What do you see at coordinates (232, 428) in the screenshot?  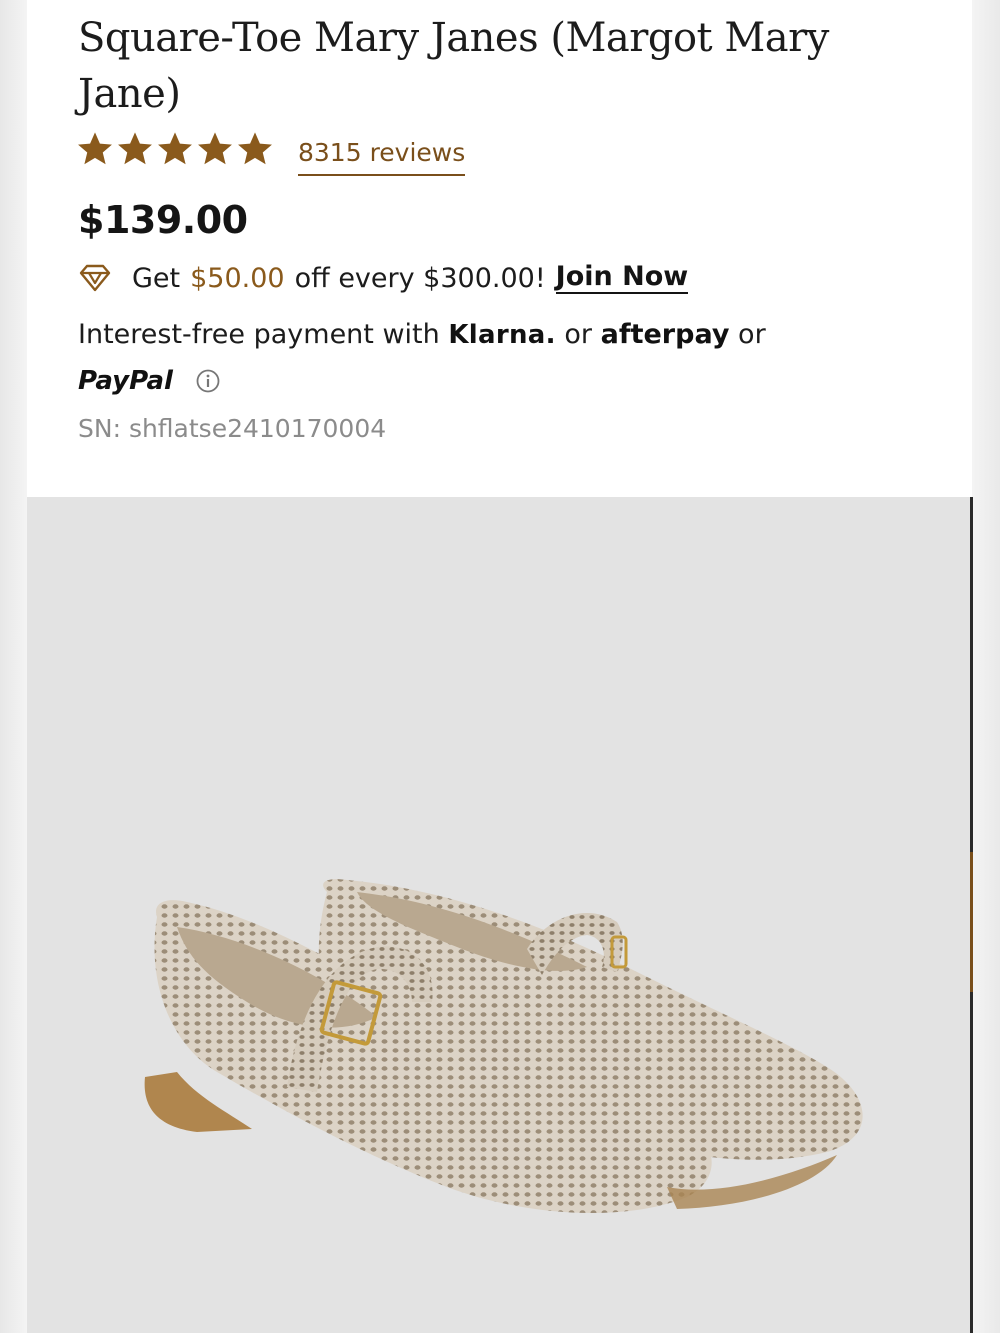 I see `serial-number: SN: shflatse2410170004` at bounding box center [232, 428].